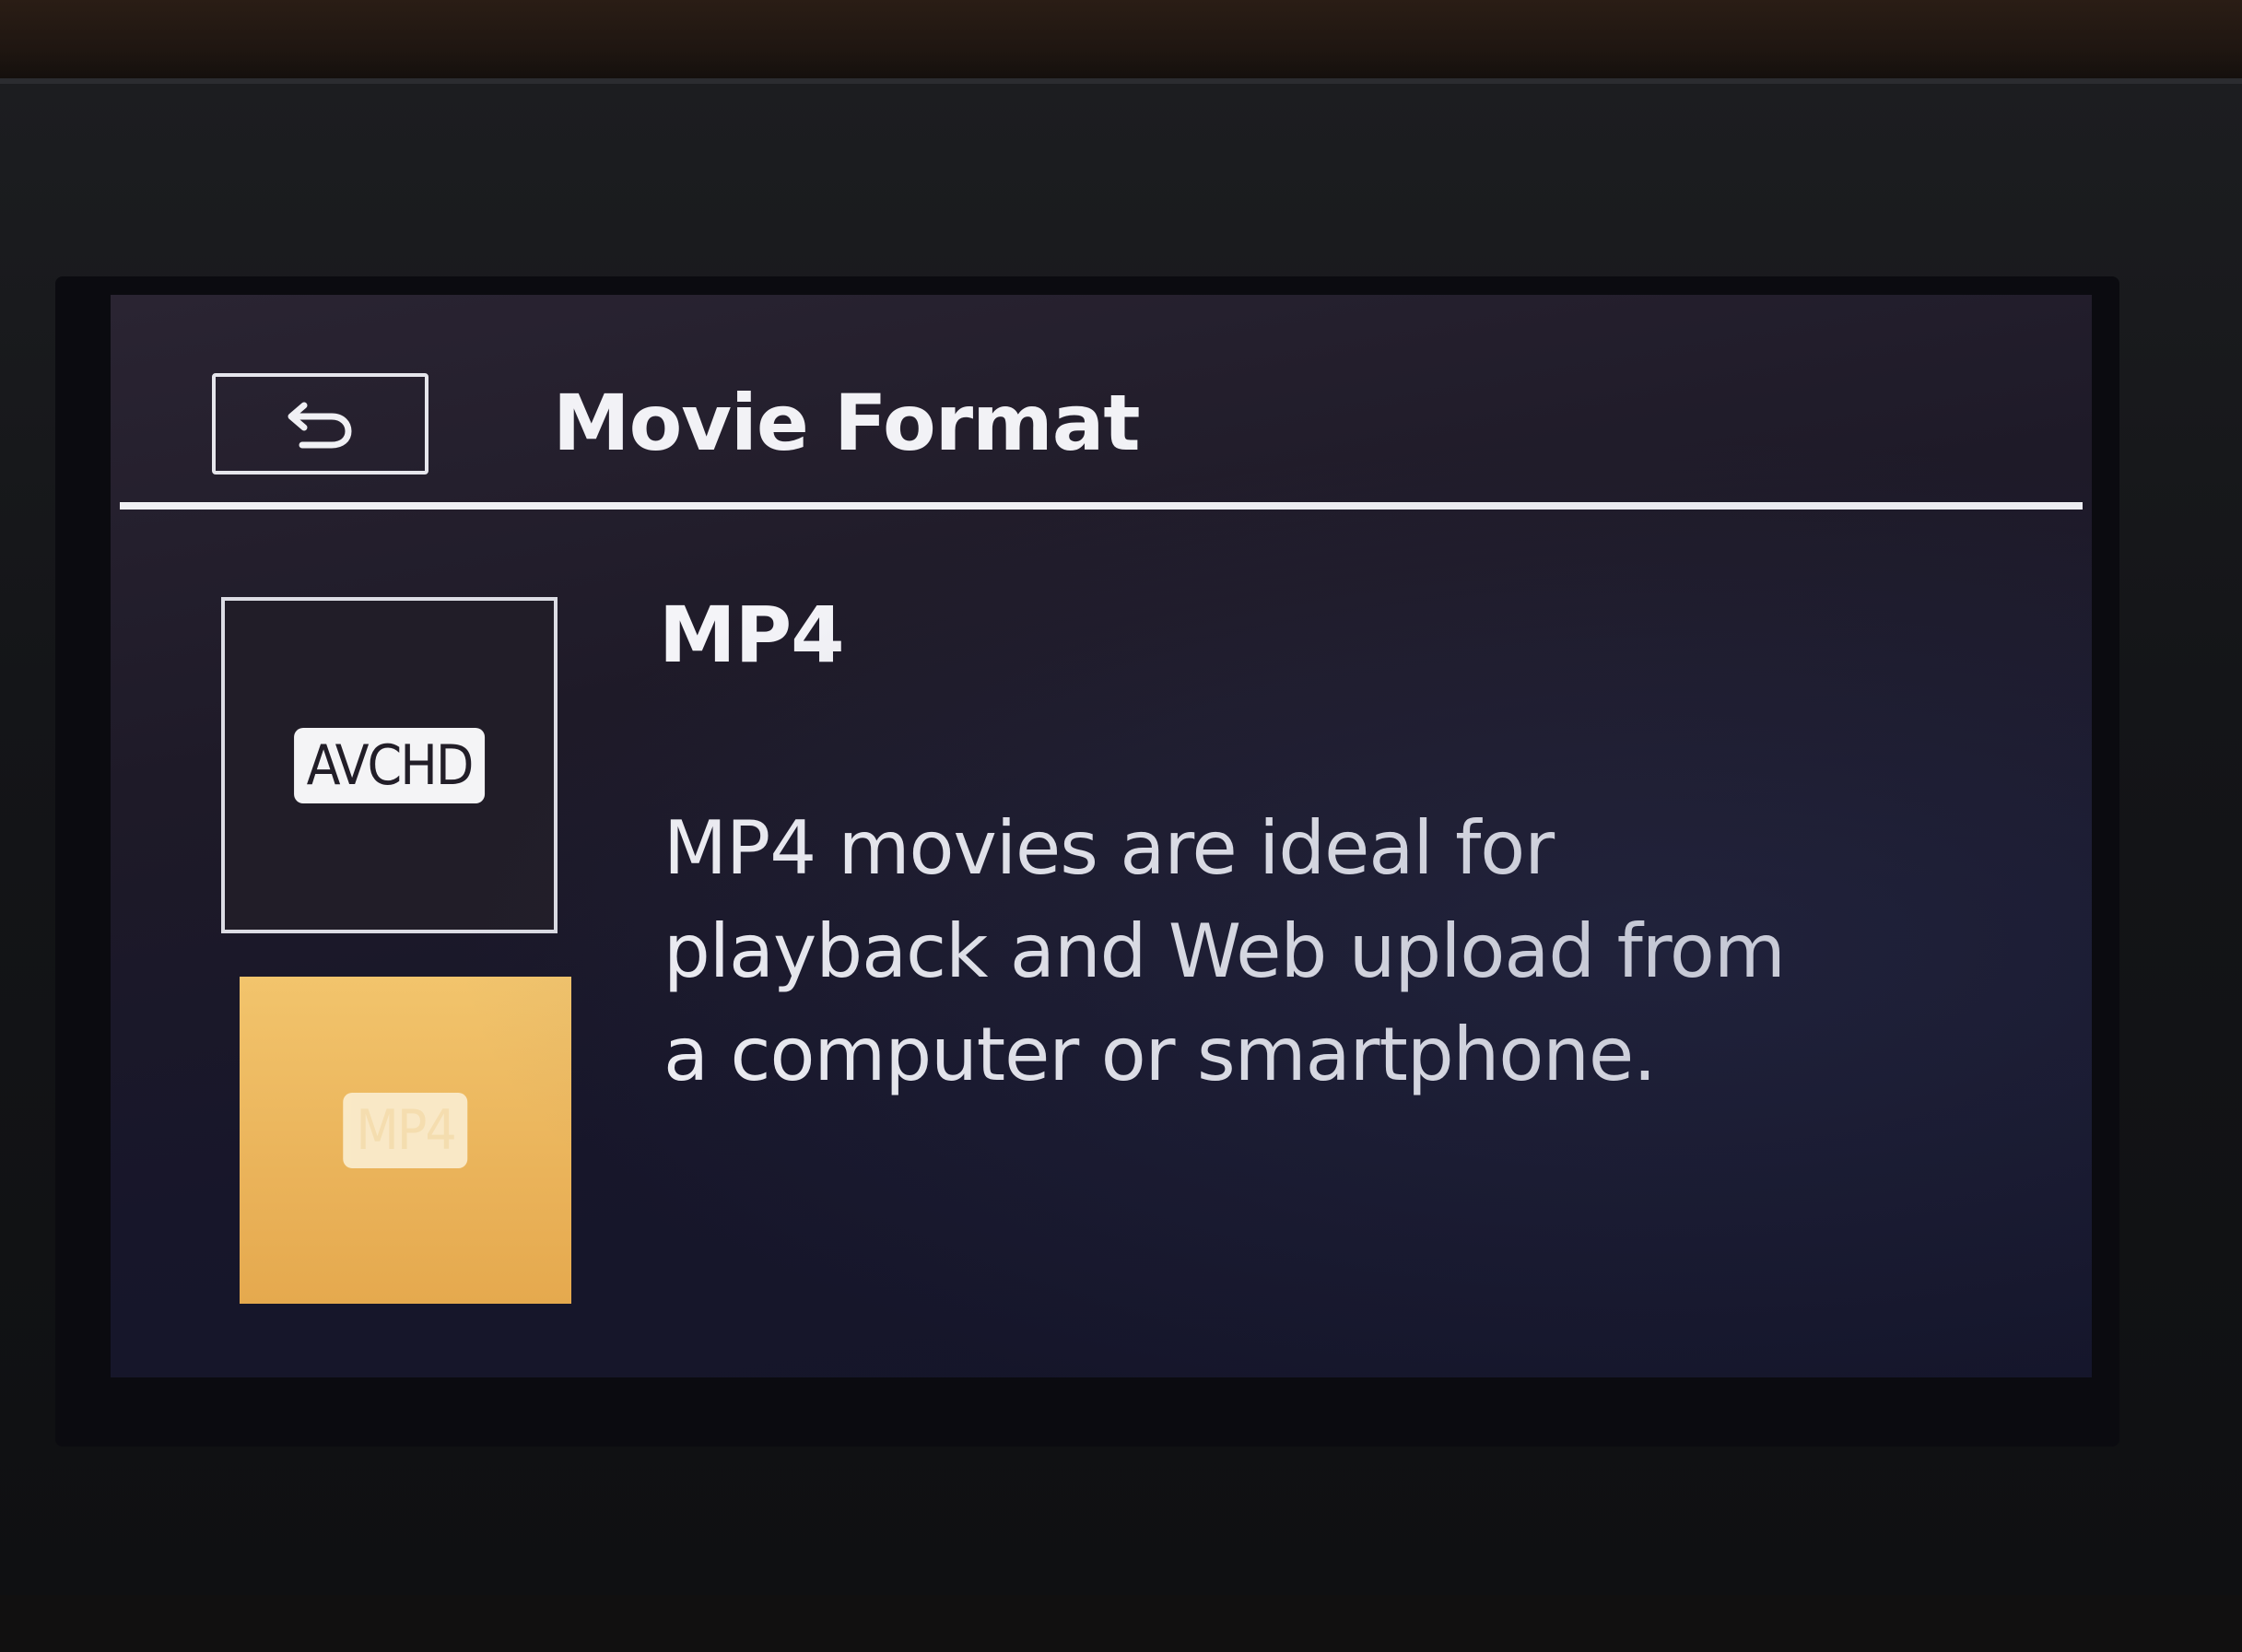 Image resolution: width=2242 pixels, height=1652 pixels. I want to click on description-line: playback and Web upload from, so click(1224, 951).